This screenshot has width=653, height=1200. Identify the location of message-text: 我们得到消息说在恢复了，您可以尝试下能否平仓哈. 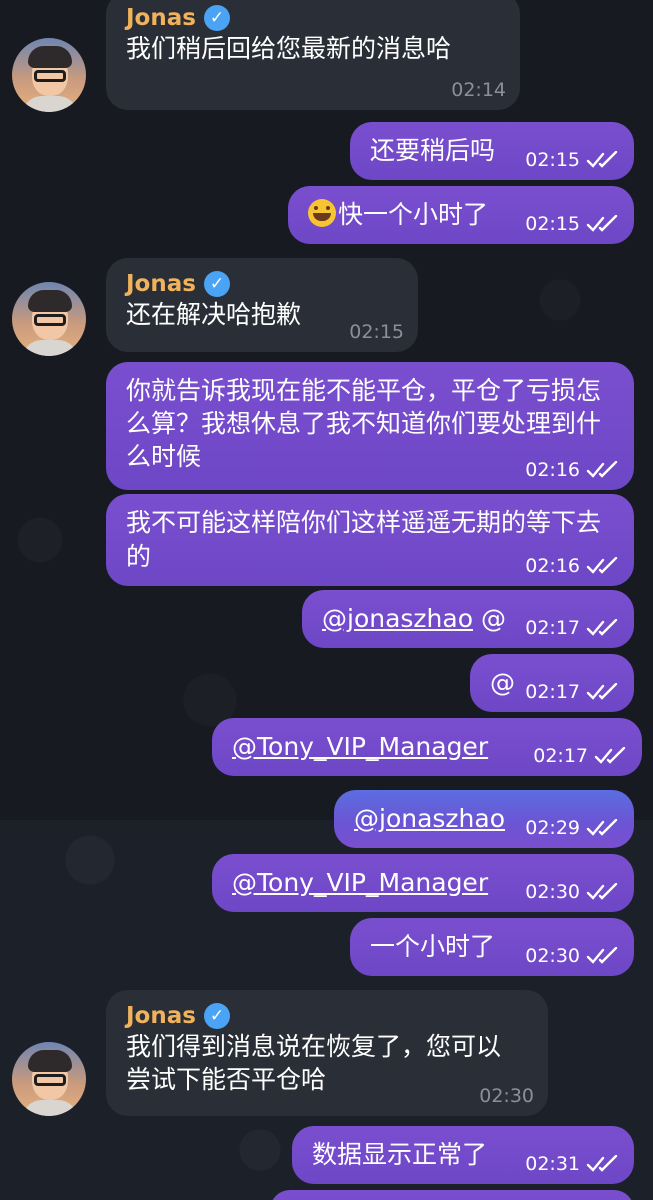
(314, 1063).